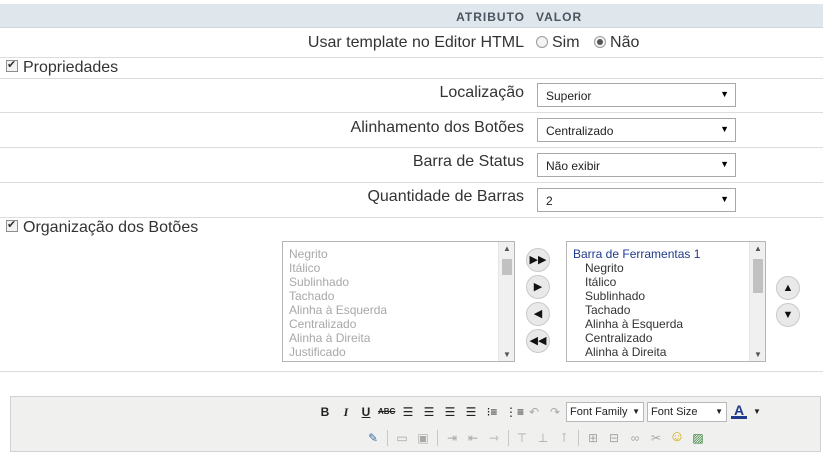 The width and height of the screenshot is (823, 452). What do you see at coordinates (411, 96) in the screenshot?
I see `prop-row: Localização Superior ▼` at bounding box center [411, 96].